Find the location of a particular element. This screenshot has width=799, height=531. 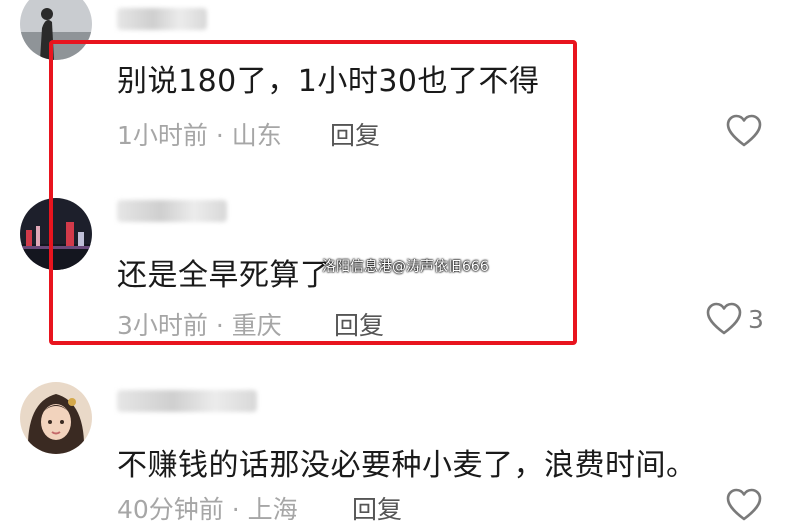

comment-location: 上海 is located at coordinates (272, 509).